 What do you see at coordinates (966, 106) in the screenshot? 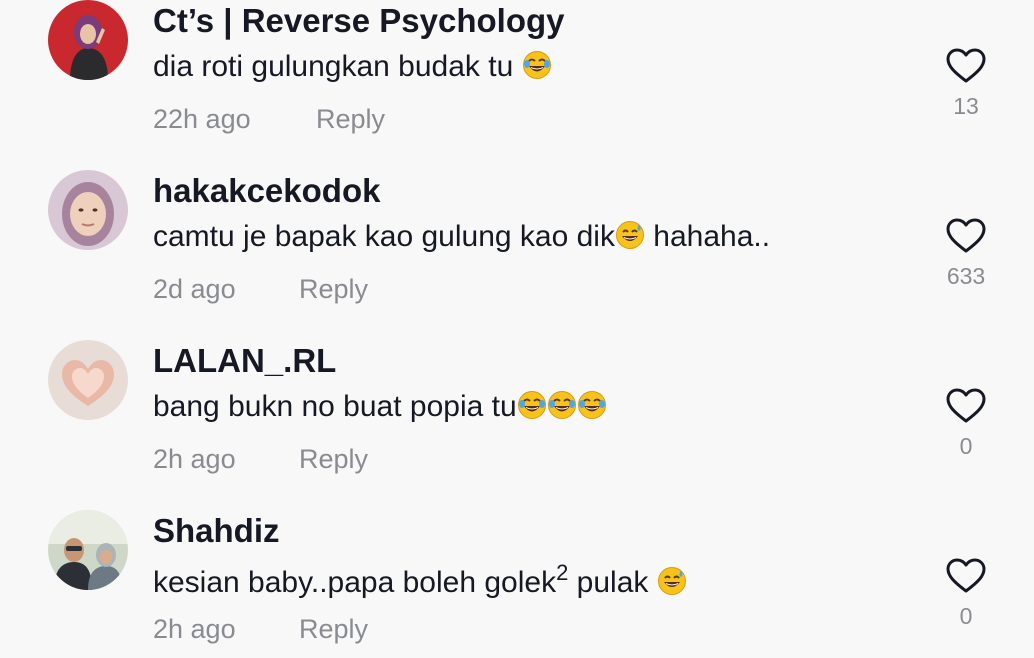
I see `like-count: 13` at bounding box center [966, 106].